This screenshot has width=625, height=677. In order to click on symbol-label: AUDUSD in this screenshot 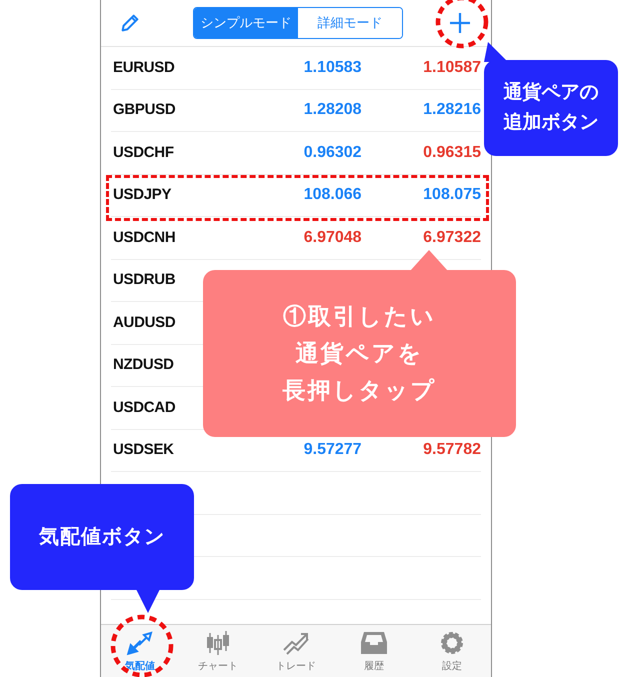, I will do `click(144, 323)`.